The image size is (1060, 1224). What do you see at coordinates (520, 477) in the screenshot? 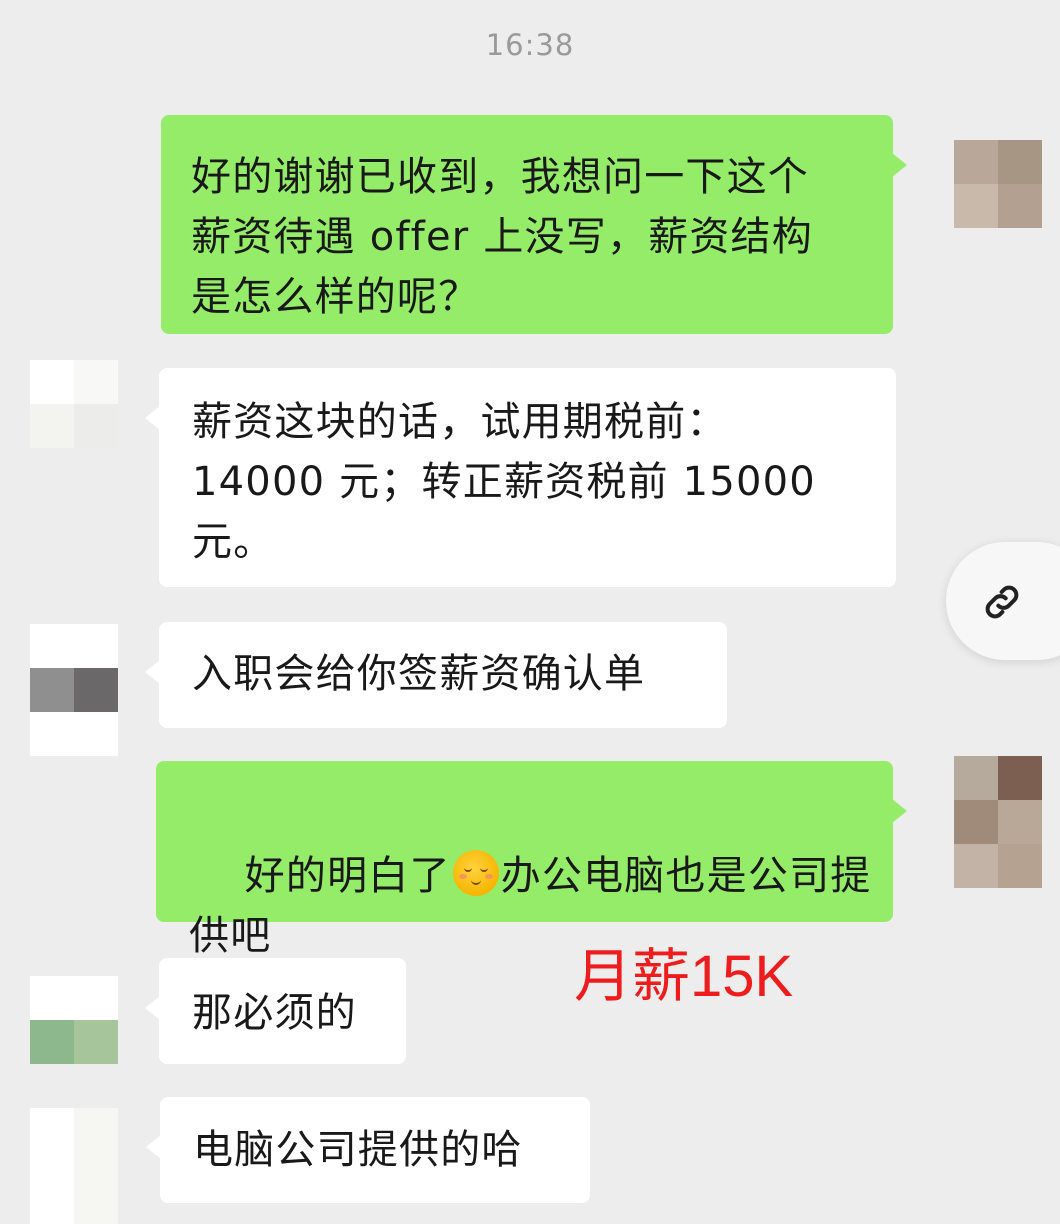
I see `message-bubble-received: 薪资这块的话，试用期税前： 14000 元；转正薪资税前 15000 元。` at bounding box center [520, 477].